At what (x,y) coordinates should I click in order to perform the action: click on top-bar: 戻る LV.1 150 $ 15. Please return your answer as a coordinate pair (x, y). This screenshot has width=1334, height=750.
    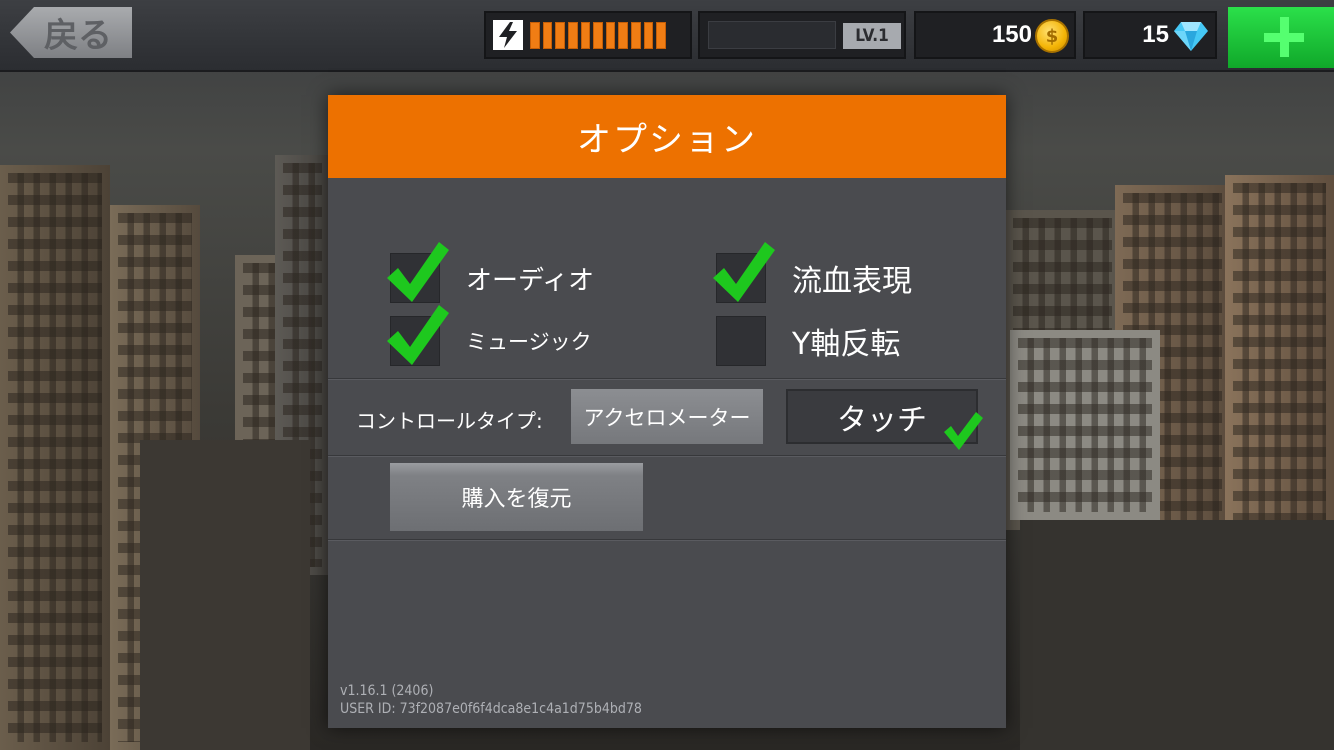
    Looking at the image, I should click on (667, 36).